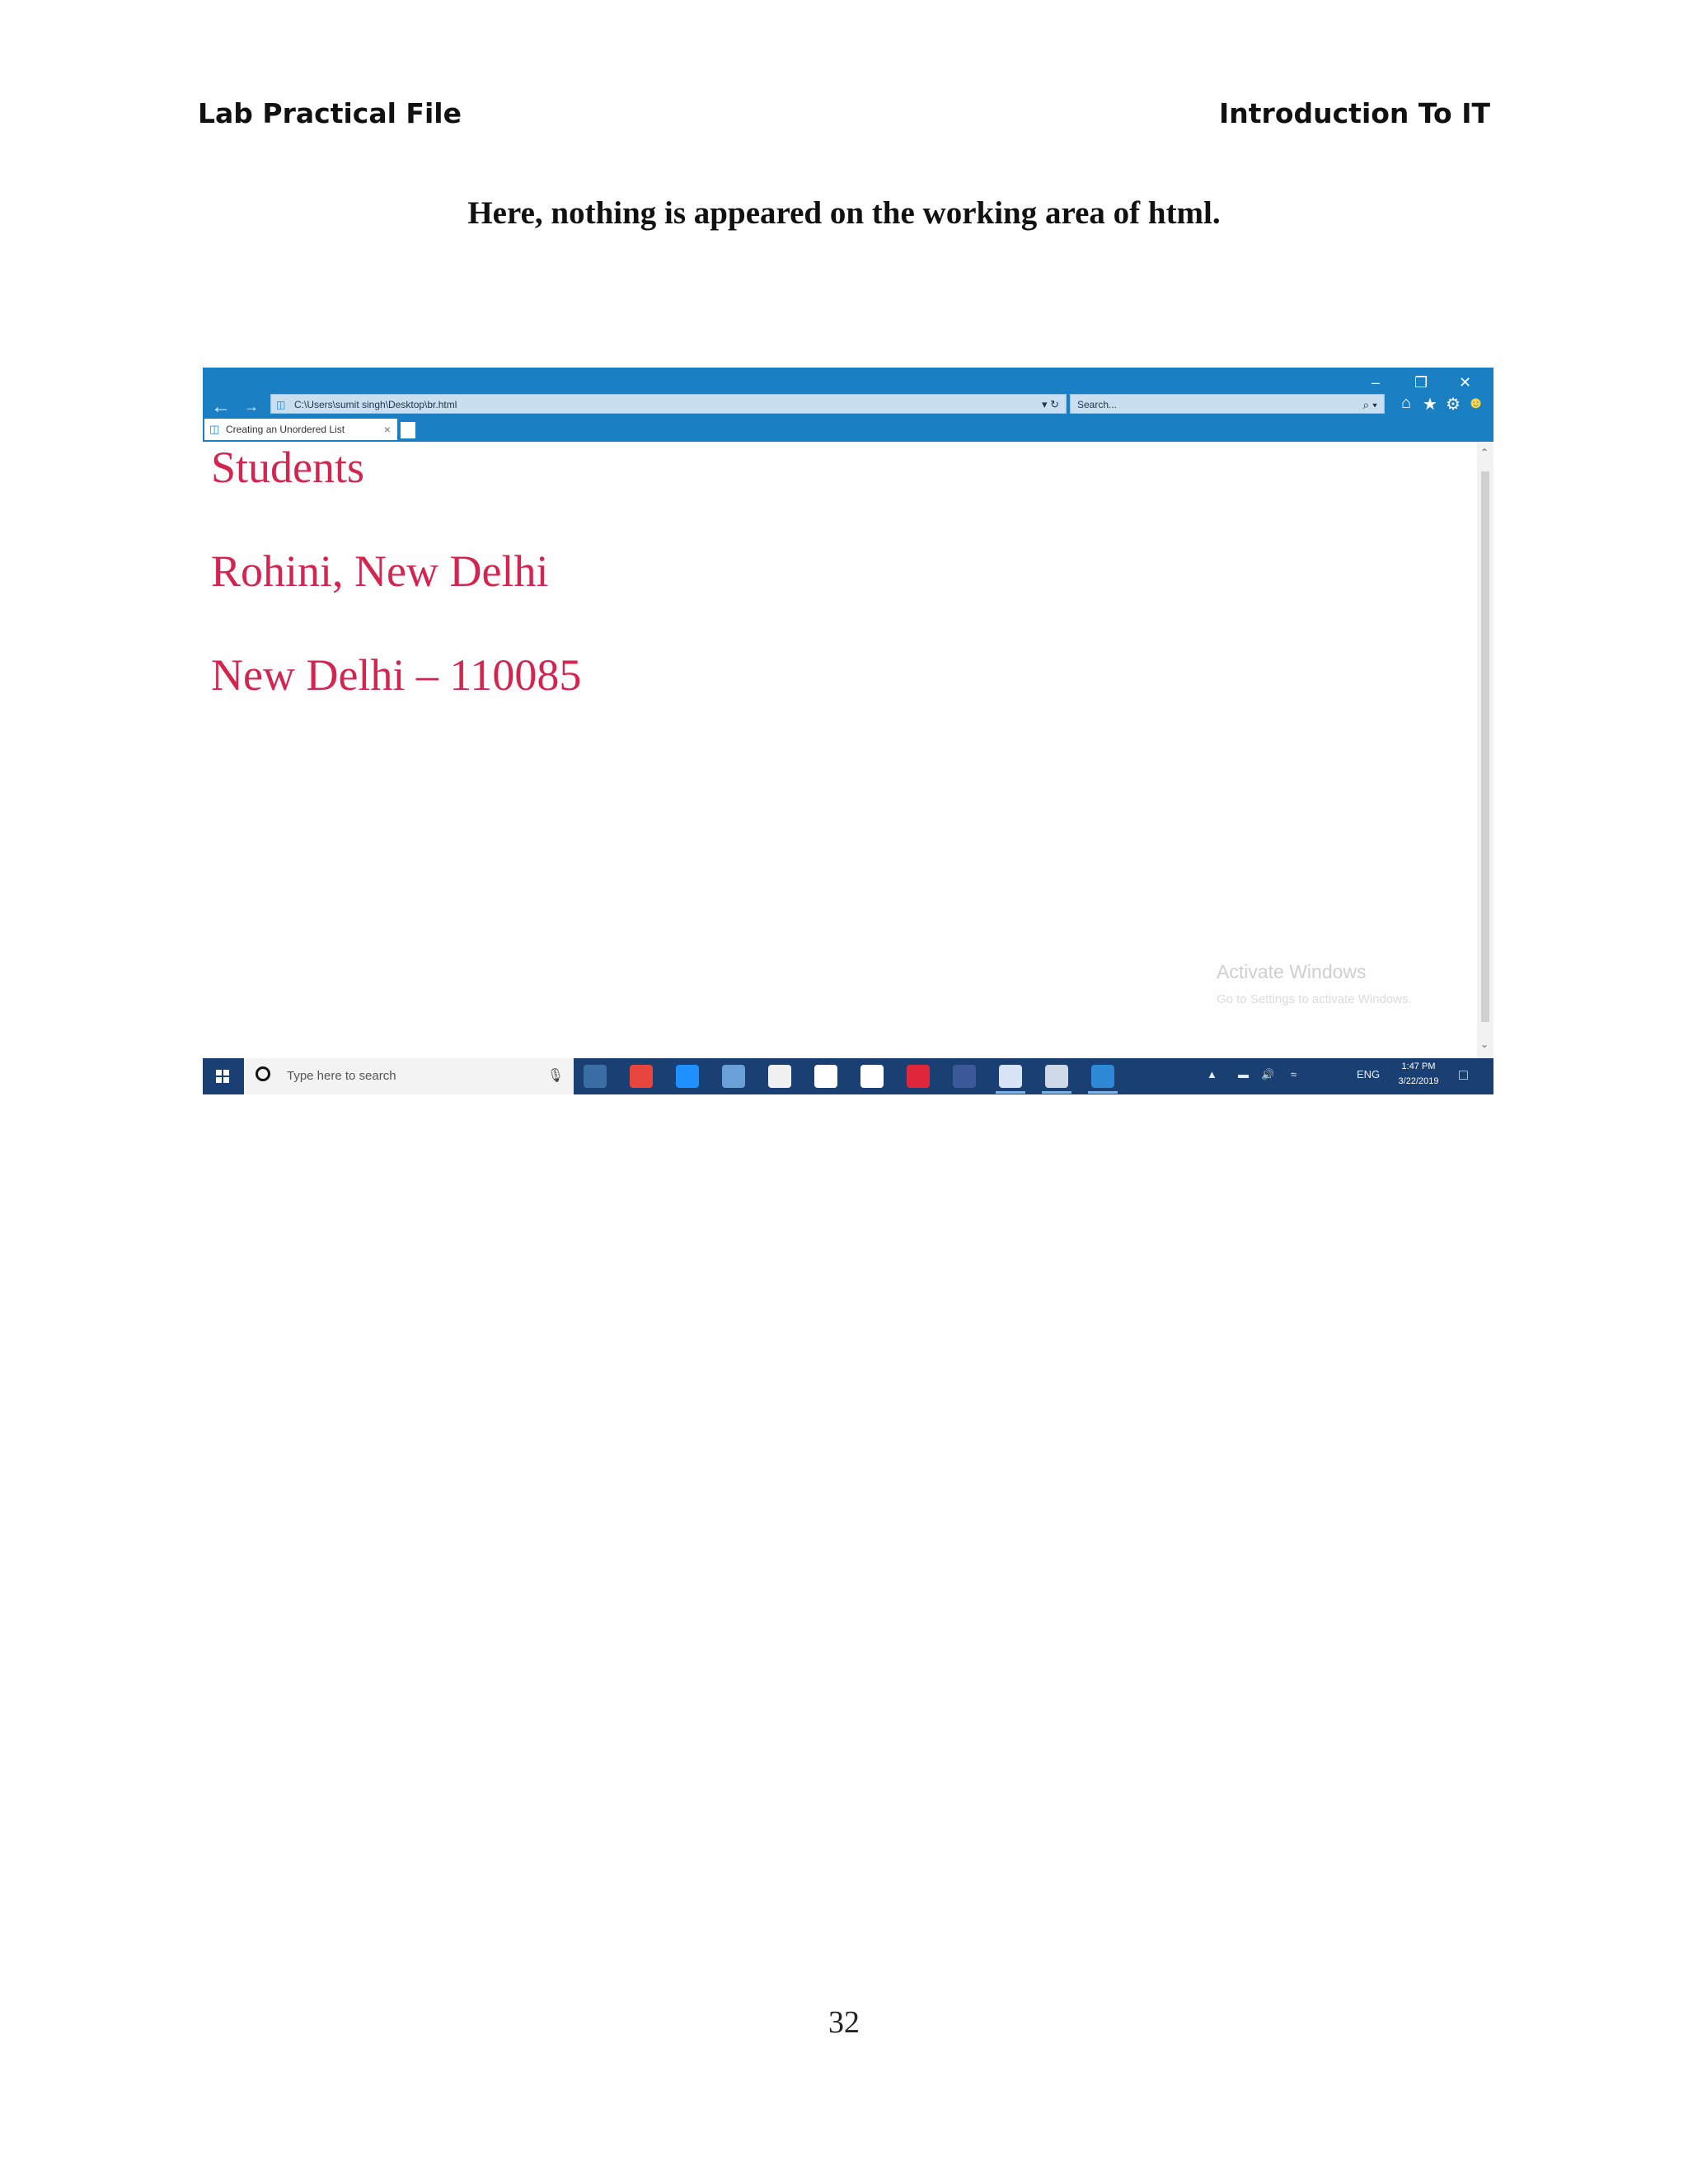 This screenshot has width=1688, height=2184. What do you see at coordinates (1406, 403) in the screenshot?
I see `home-icon: ⌂` at bounding box center [1406, 403].